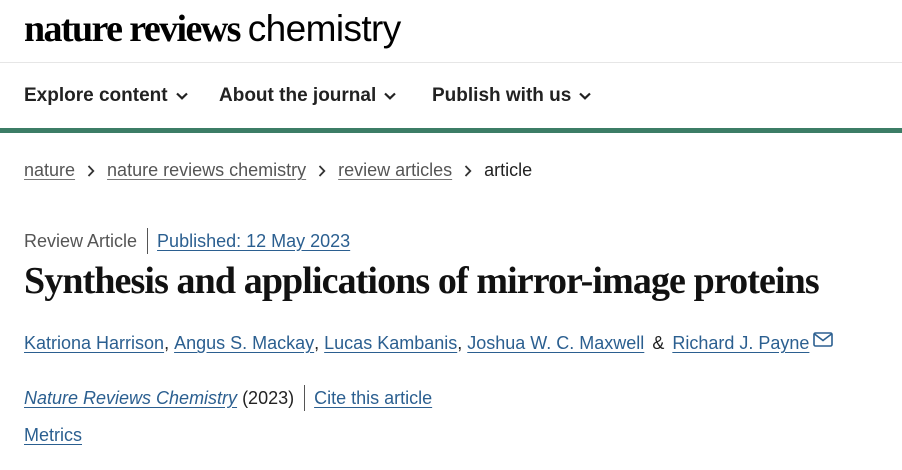  Describe the element at coordinates (555, 343) in the screenshot. I see `author-link: Joshua W. C. Maxwell` at that location.